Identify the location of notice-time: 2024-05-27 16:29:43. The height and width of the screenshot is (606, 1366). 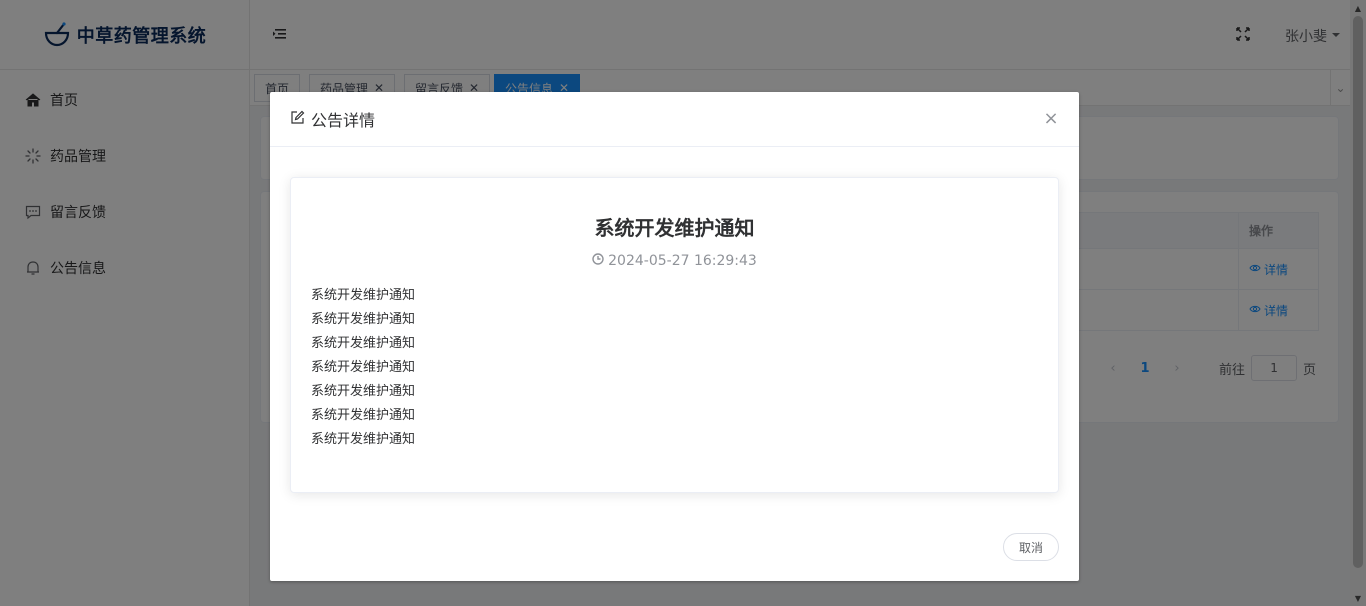
(674, 261).